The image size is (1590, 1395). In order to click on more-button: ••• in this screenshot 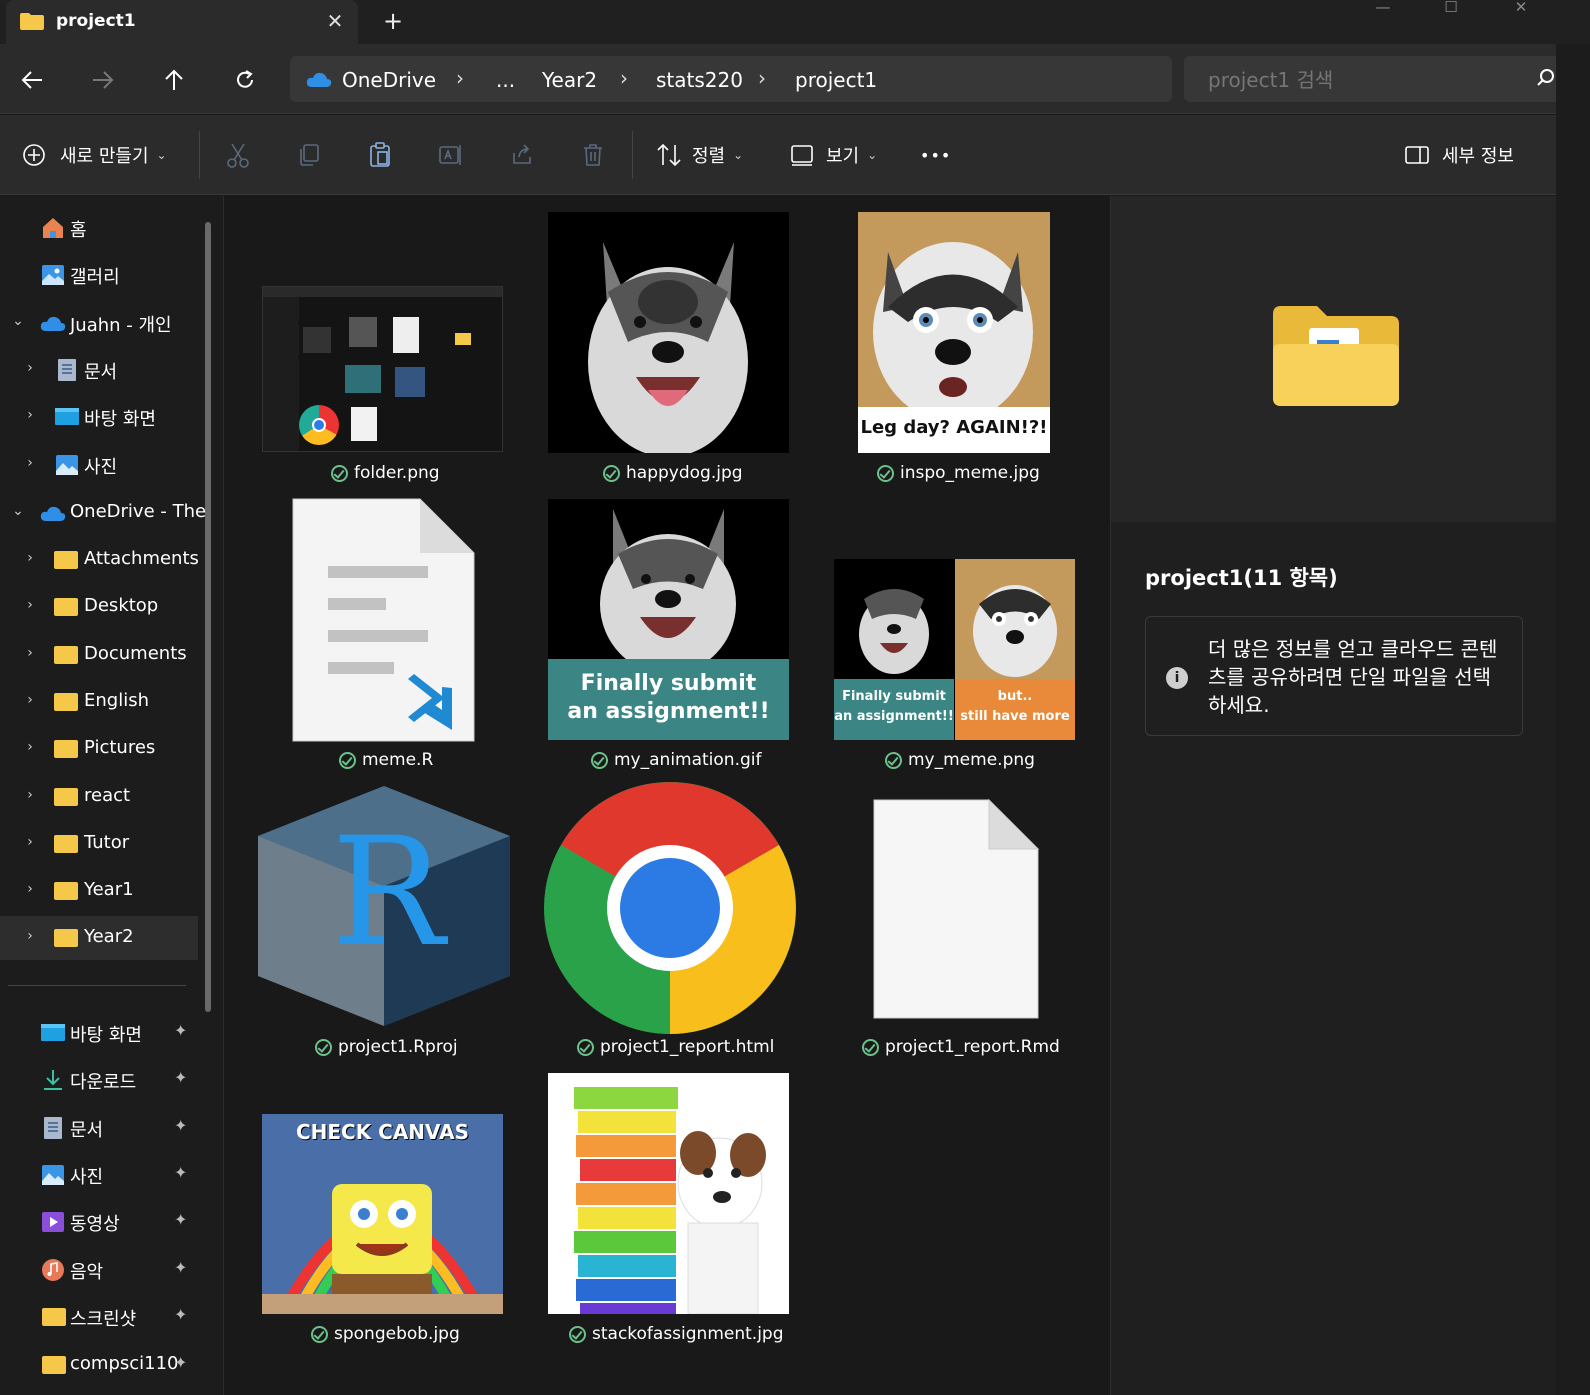, I will do `click(935, 155)`.